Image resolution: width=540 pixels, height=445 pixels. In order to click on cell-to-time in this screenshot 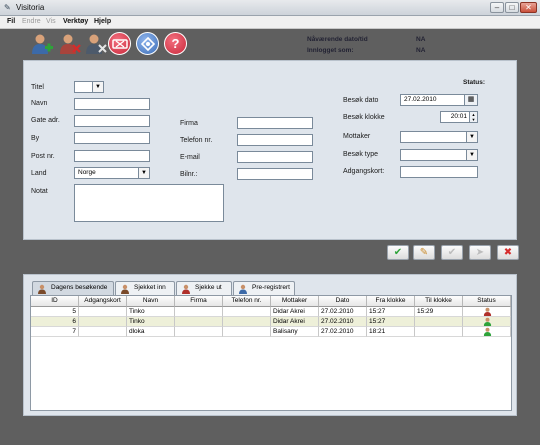, I will do `click(439, 332)`.